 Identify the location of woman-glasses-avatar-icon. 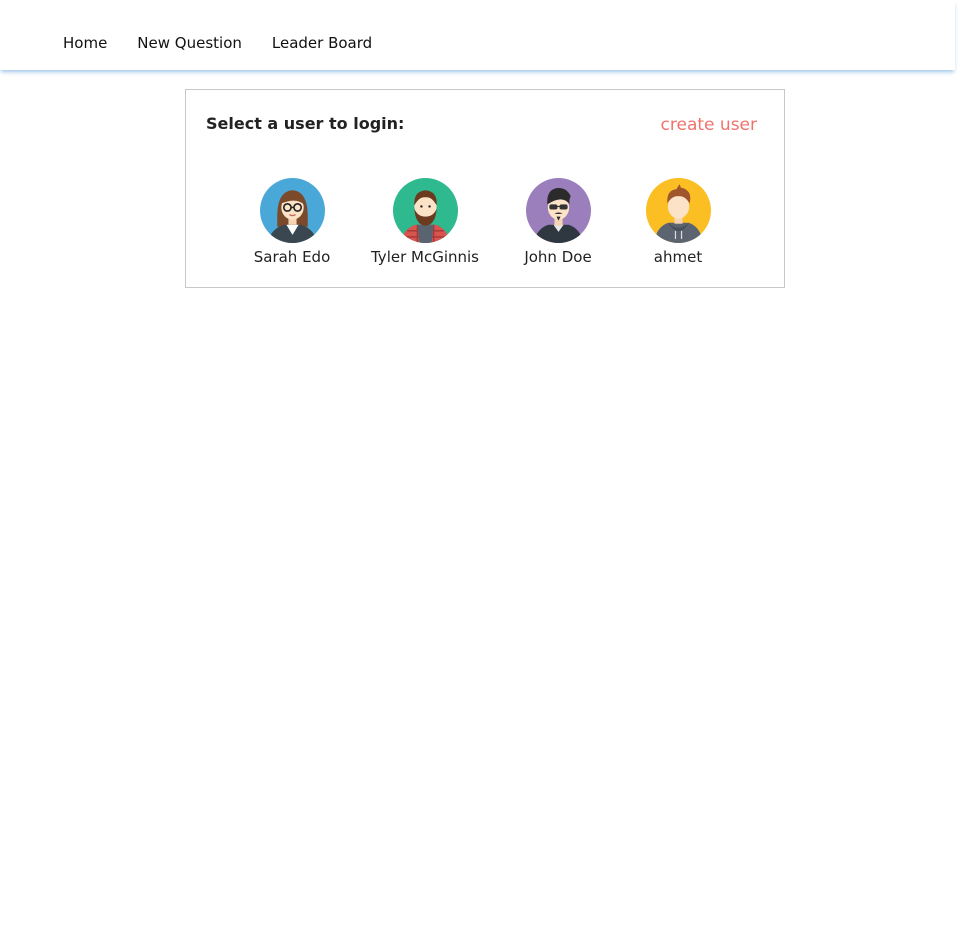
(292, 210).